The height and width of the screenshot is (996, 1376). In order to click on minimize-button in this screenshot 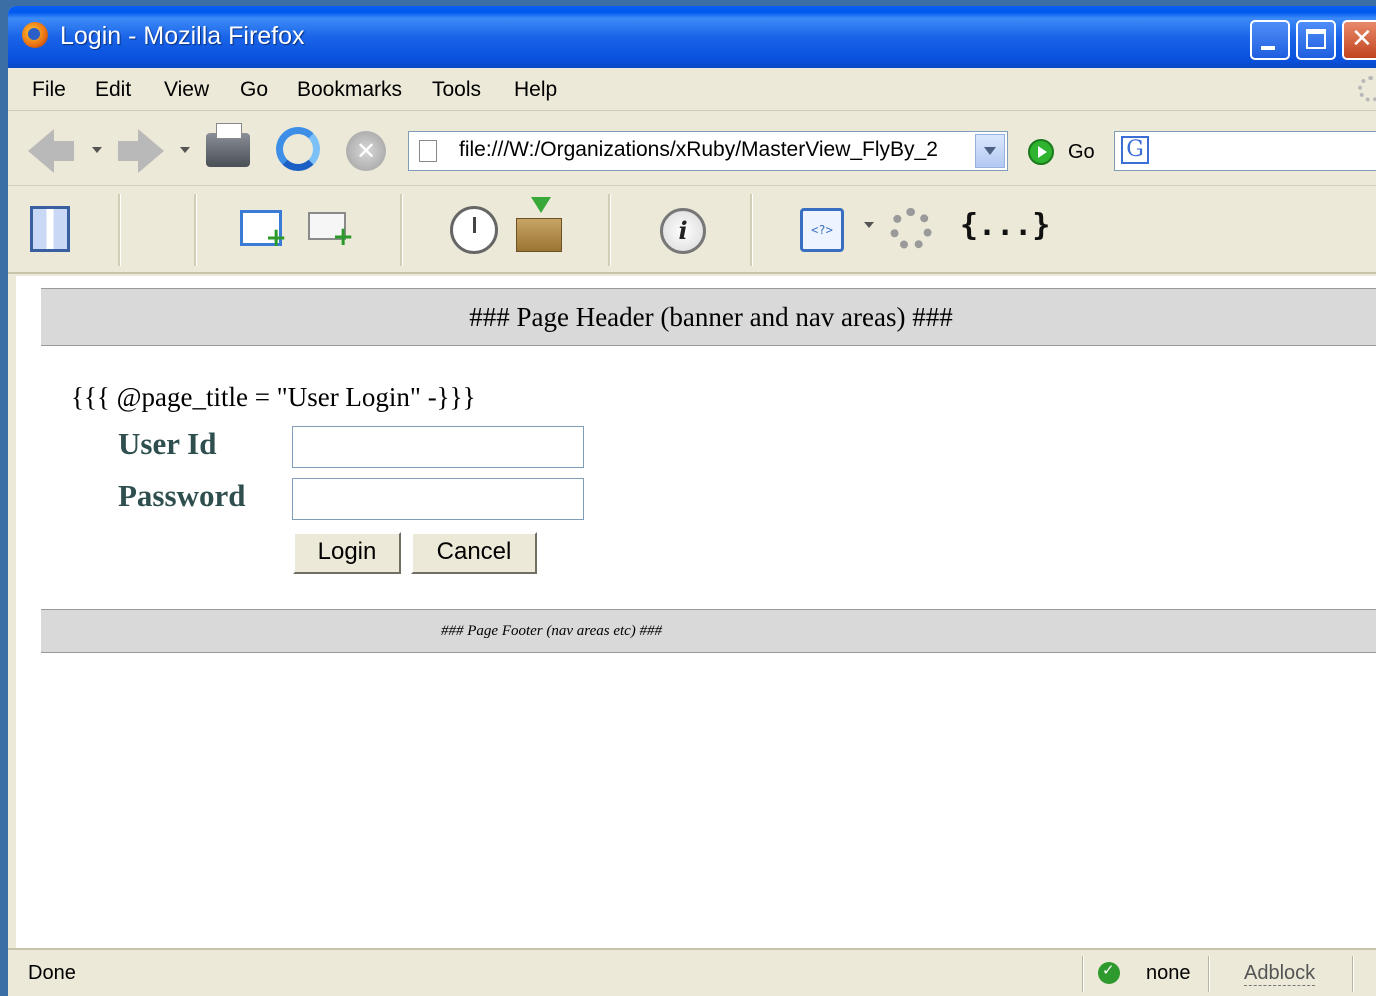, I will do `click(1270, 40)`.